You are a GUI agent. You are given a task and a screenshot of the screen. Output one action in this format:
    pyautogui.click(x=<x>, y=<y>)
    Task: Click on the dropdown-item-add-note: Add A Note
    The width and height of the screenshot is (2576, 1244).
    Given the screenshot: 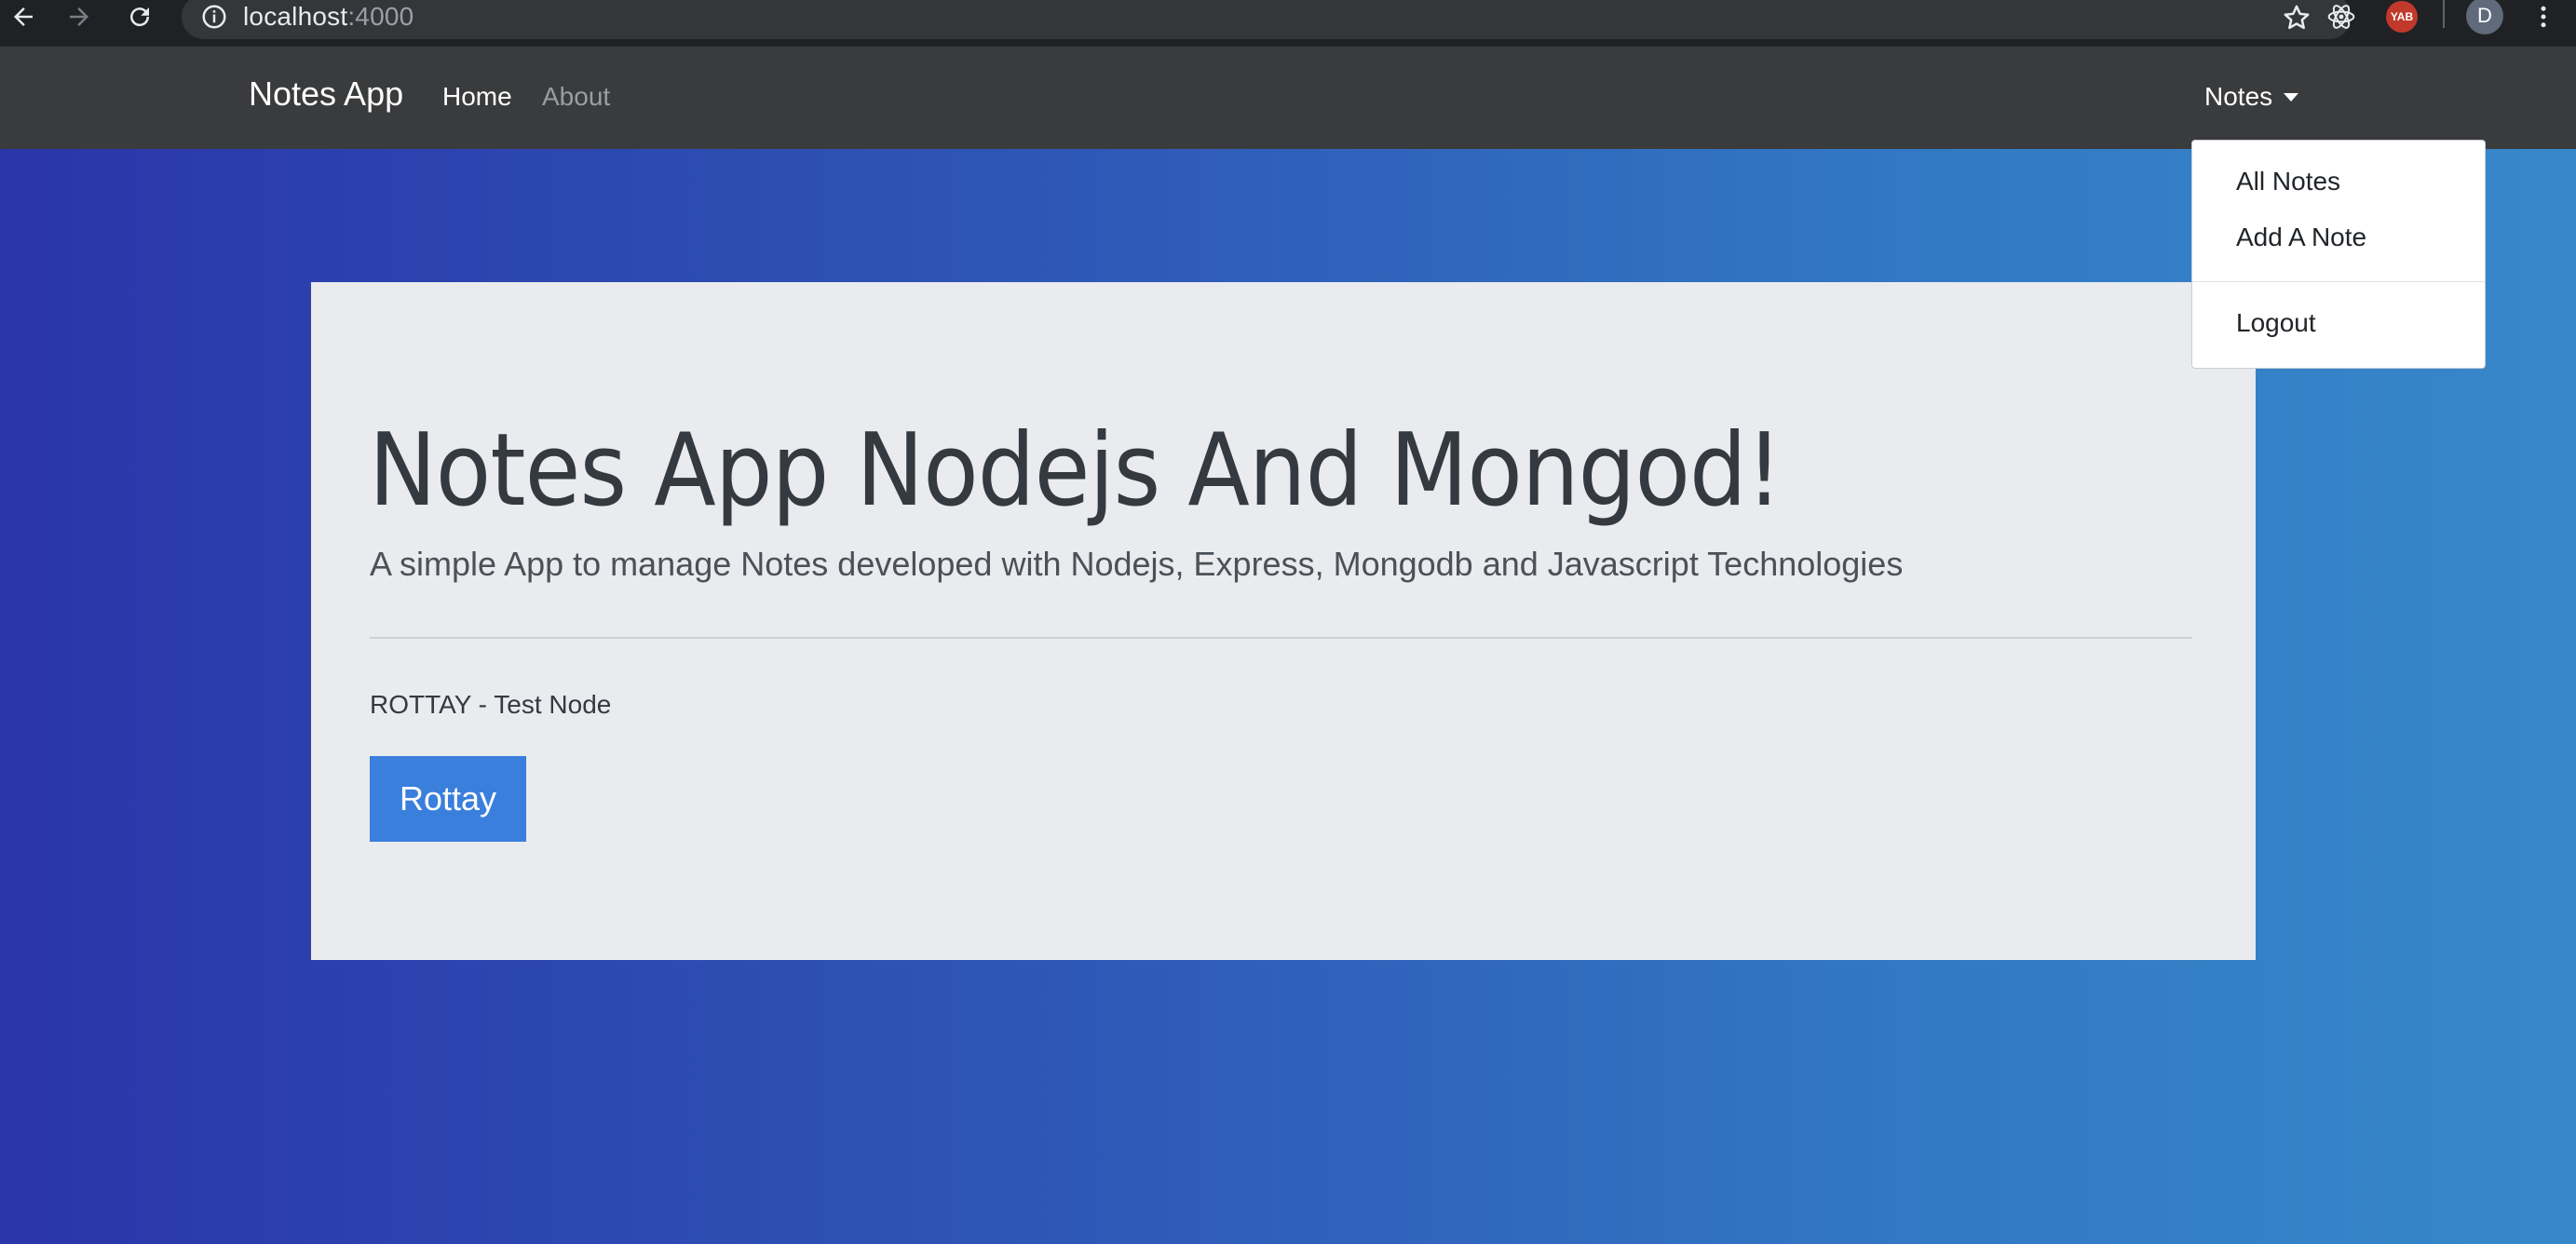 What is the action you would take?
    pyautogui.click(x=2301, y=237)
    